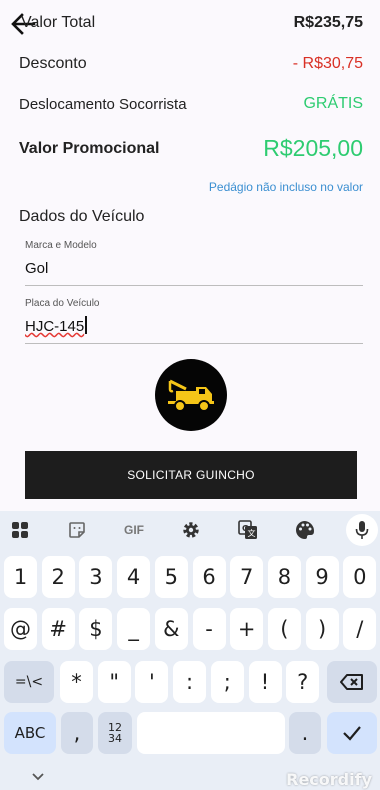 This screenshot has width=380, height=790. What do you see at coordinates (53, 63) in the screenshot?
I see `discount-label: Desconto` at bounding box center [53, 63].